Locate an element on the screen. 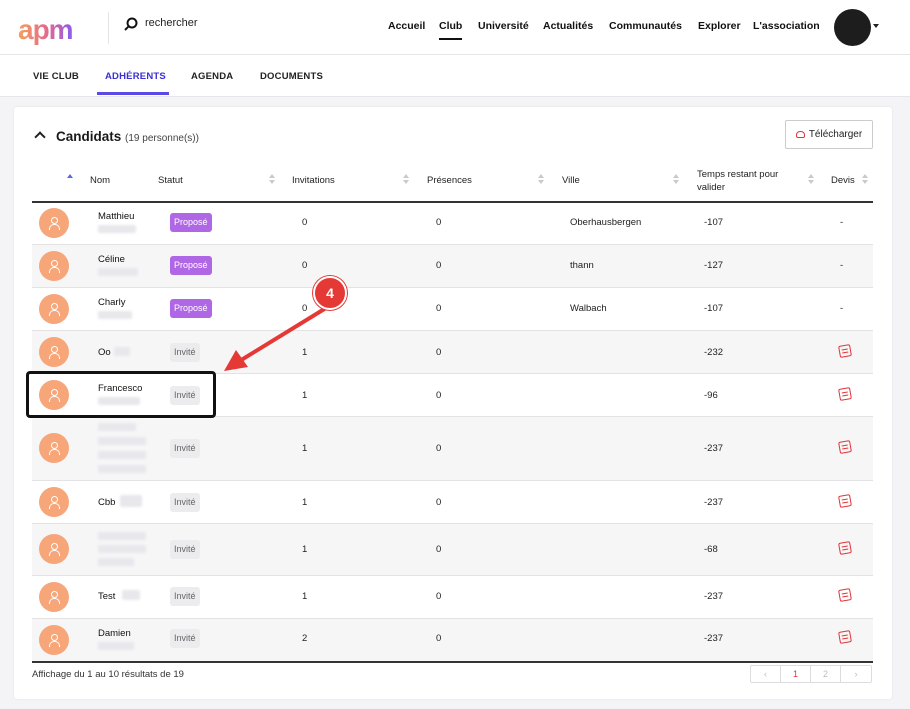 This screenshot has height=709, width=910. annotation-arrow is located at coordinates (276, 338).